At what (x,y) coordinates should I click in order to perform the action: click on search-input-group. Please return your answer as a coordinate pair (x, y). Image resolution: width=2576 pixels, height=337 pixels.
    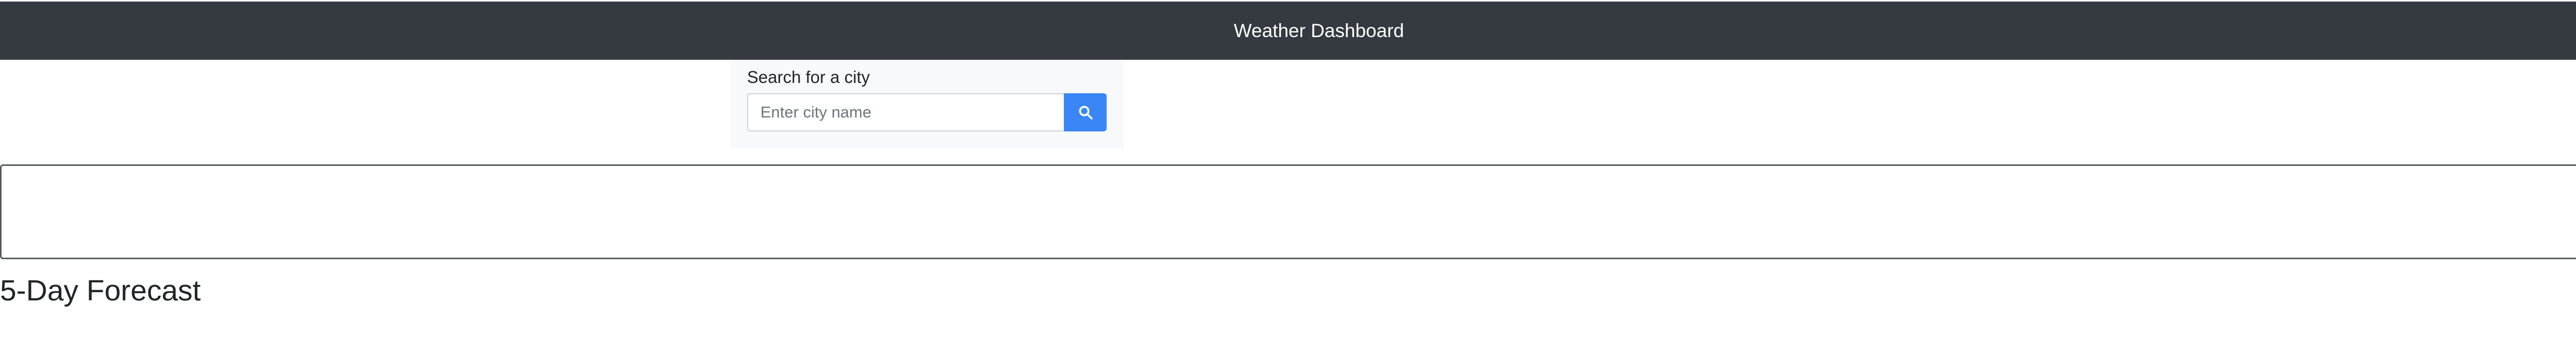
    Looking at the image, I should click on (927, 112).